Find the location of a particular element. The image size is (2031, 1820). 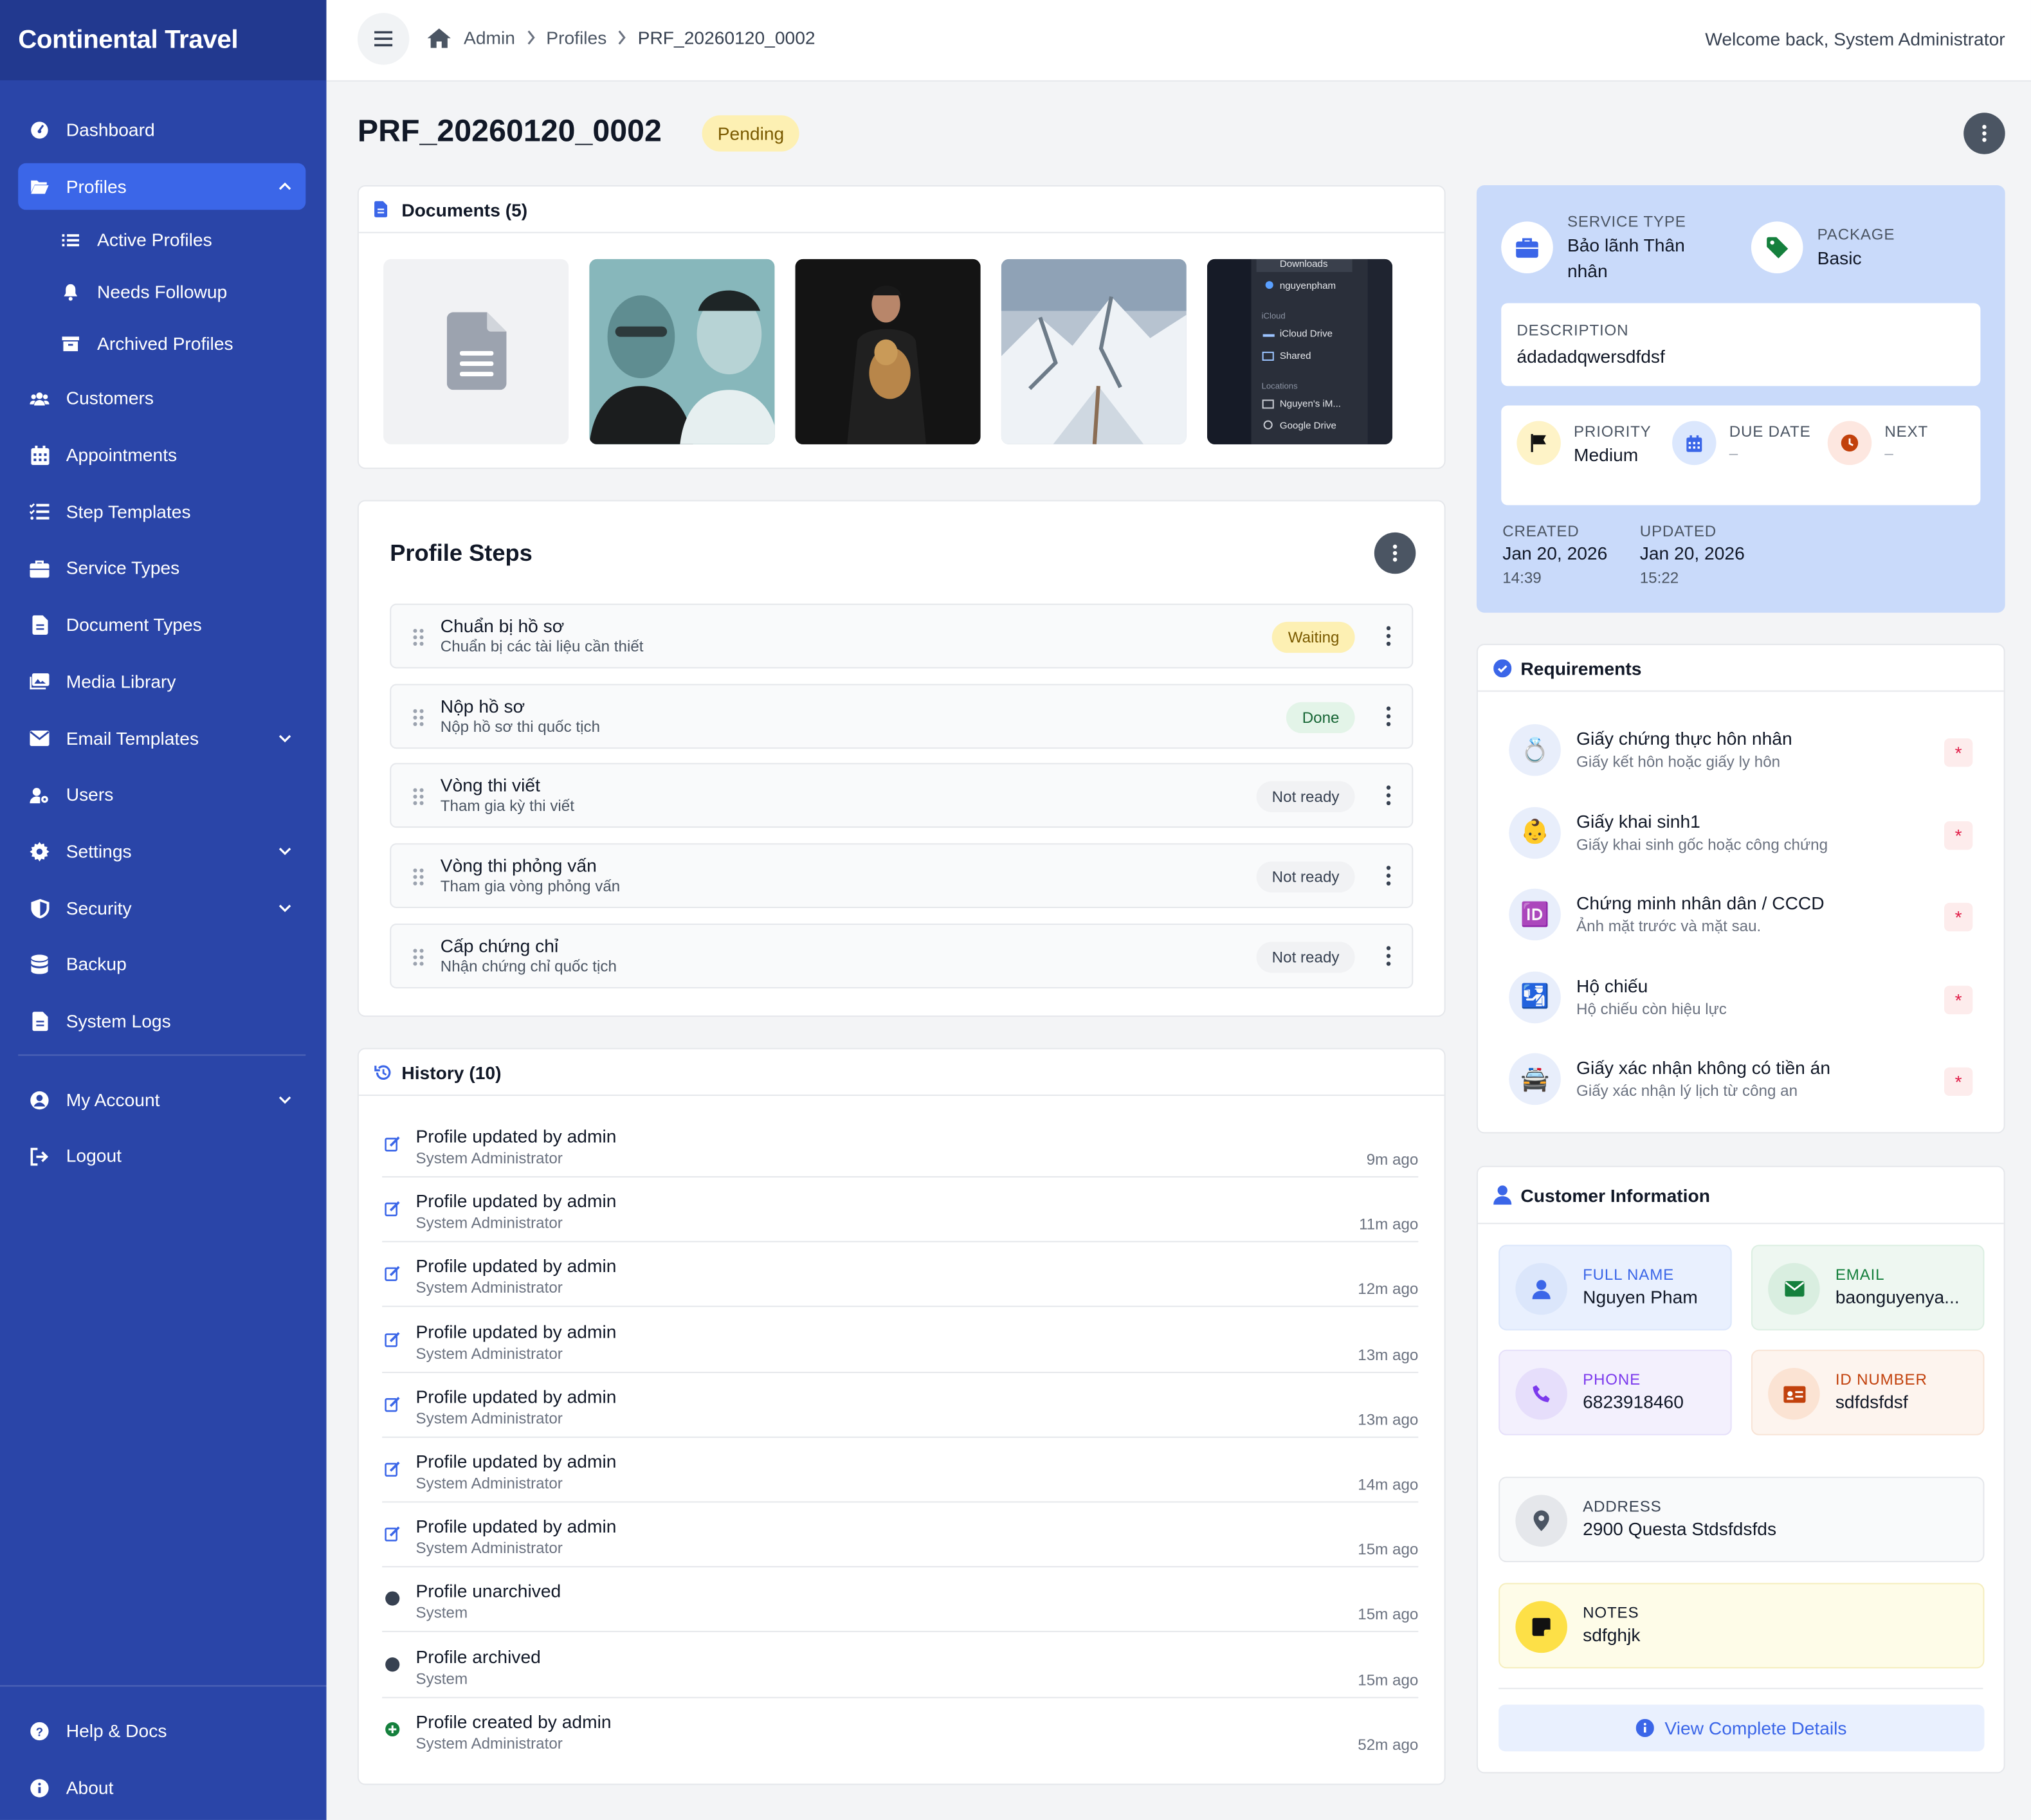

phone-box: PHONE 6823918460 is located at coordinates (1615, 1392).